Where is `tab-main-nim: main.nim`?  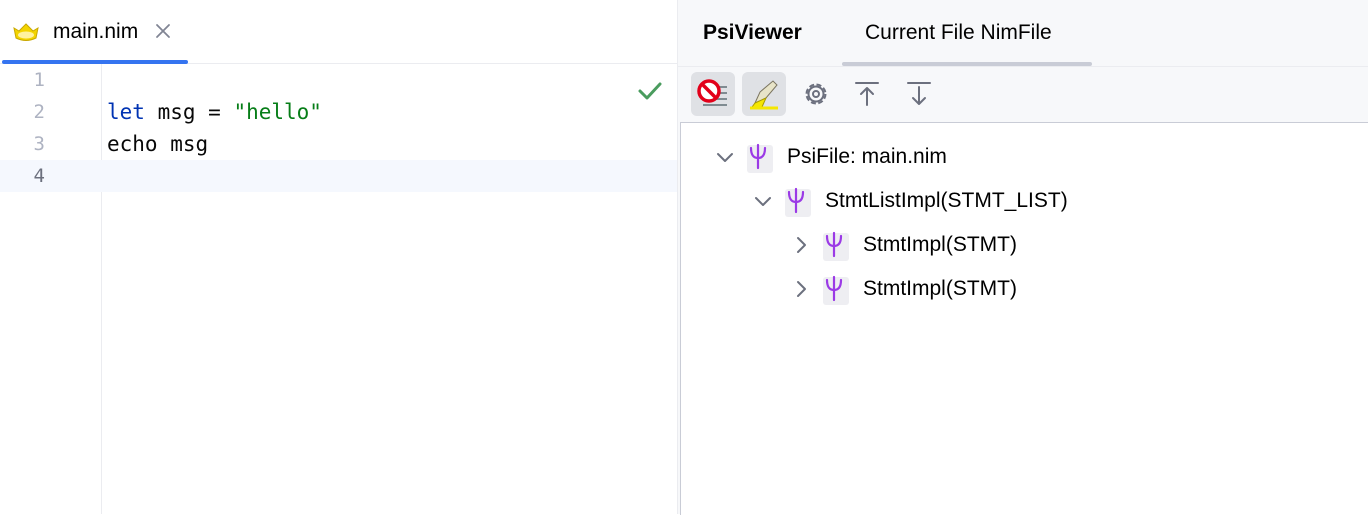 tab-main-nim: main.nim is located at coordinates (94, 32).